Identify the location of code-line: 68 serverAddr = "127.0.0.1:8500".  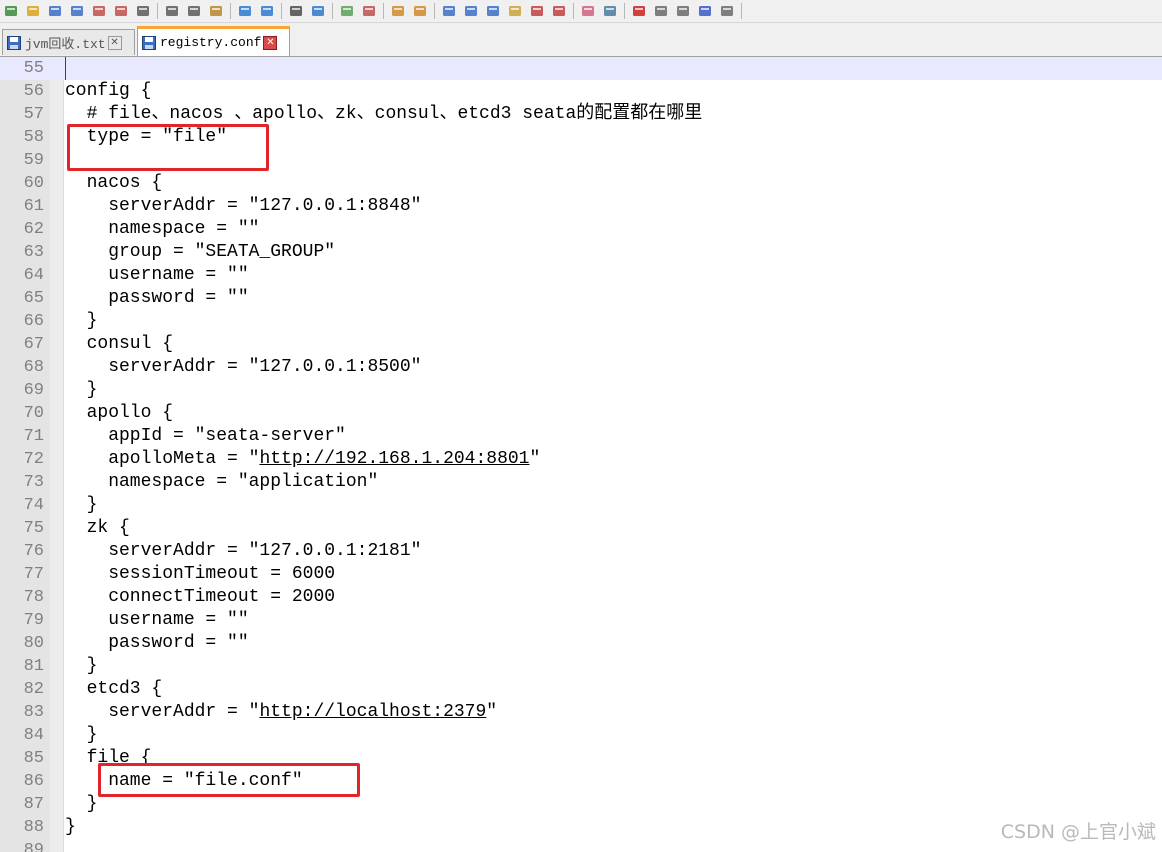
(581, 367).